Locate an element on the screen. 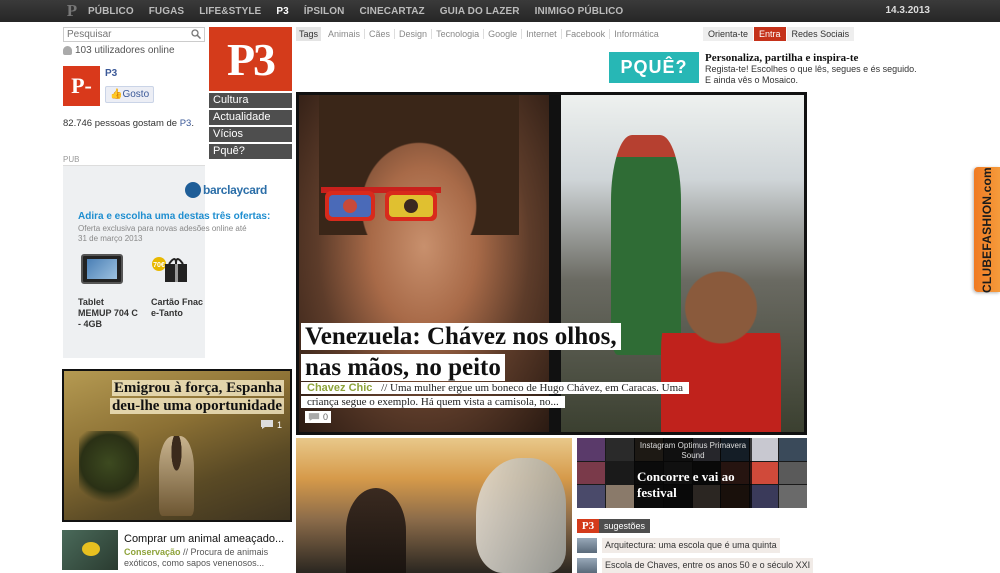  ad-headline: Adira e escolha uma destas três ofertas: is located at coordinates (174, 216).